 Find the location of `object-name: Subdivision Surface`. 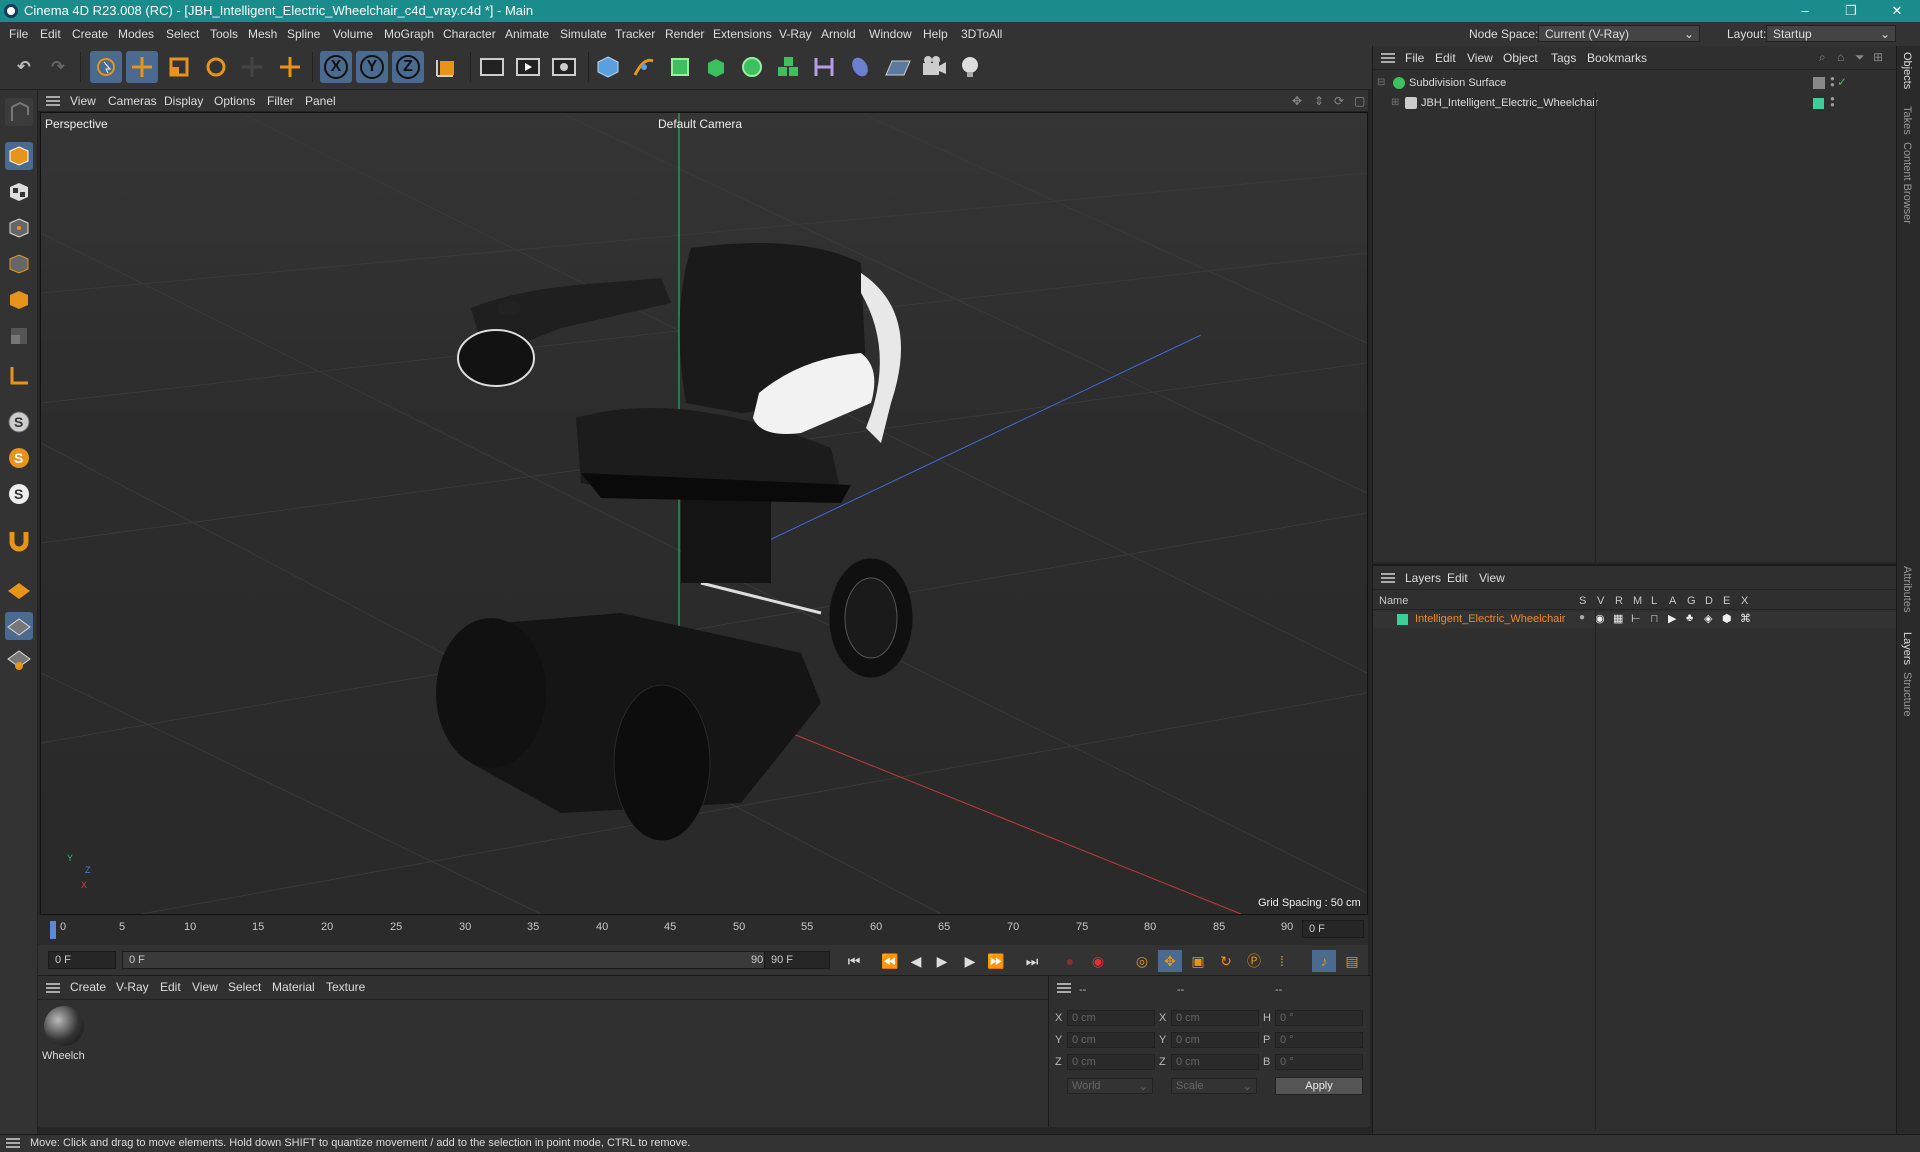

object-name: Subdivision Surface is located at coordinates (1457, 83).